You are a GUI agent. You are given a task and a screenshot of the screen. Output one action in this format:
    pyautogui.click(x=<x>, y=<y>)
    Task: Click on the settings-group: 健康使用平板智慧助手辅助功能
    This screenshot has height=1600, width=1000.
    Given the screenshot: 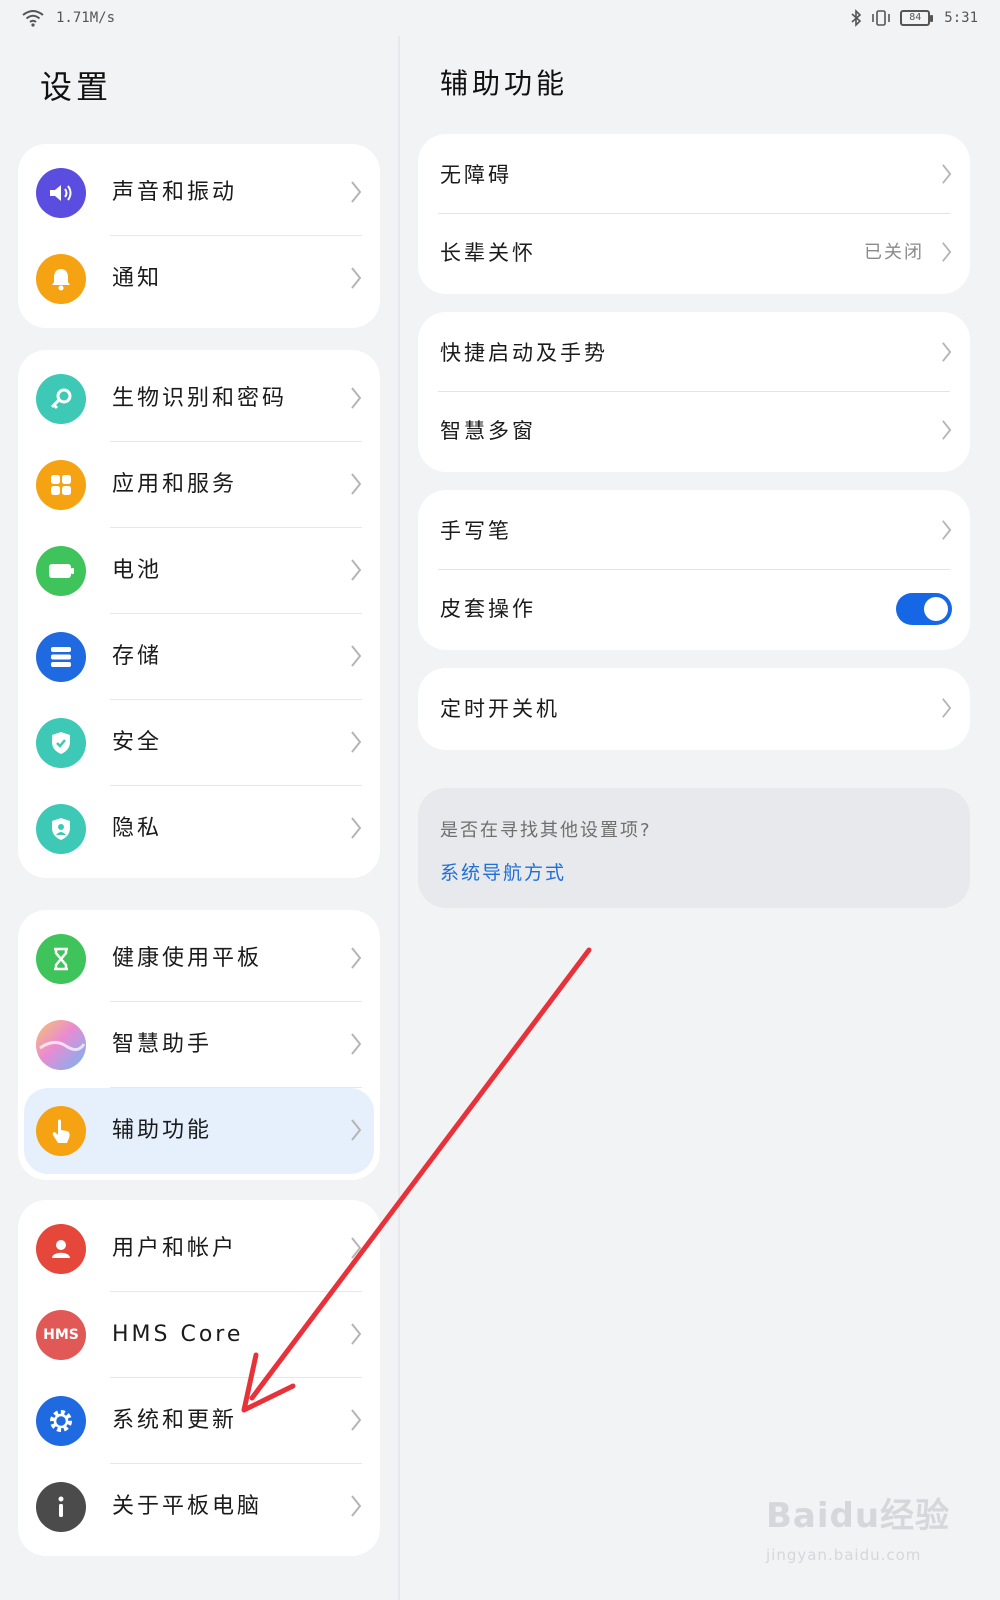 What is the action you would take?
    pyautogui.click(x=199, y=1045)
    